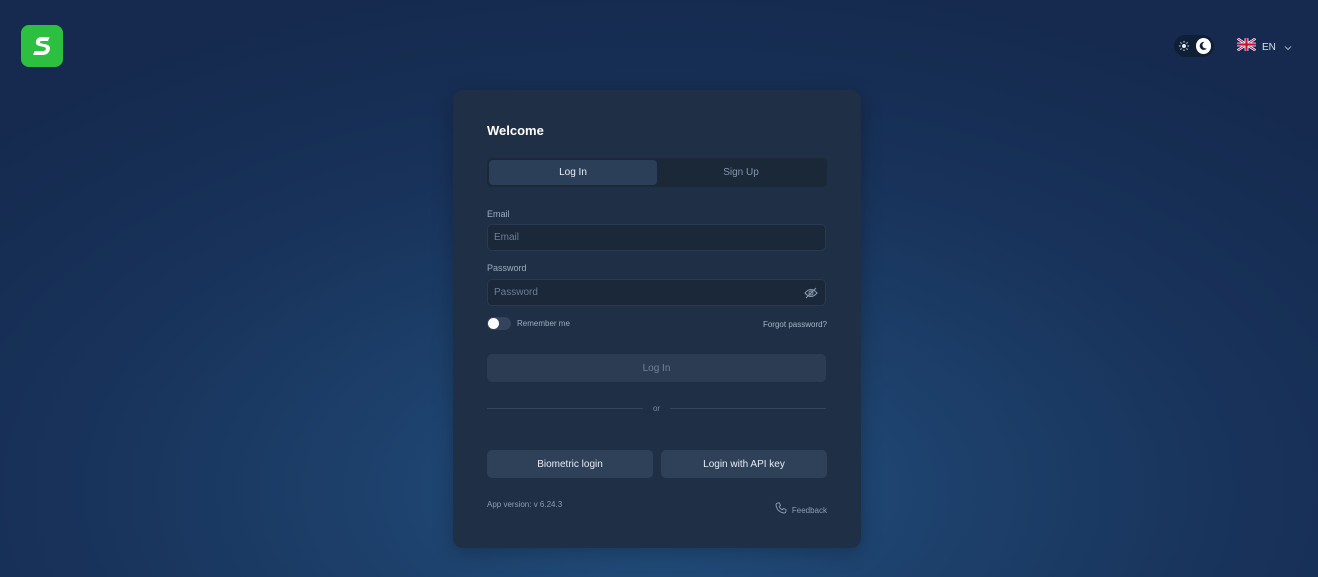 The image size is (1318, 577). Describe the element at coordinates (1288, 47) in the screenshot. I see `chevron-down-icon` at that location.